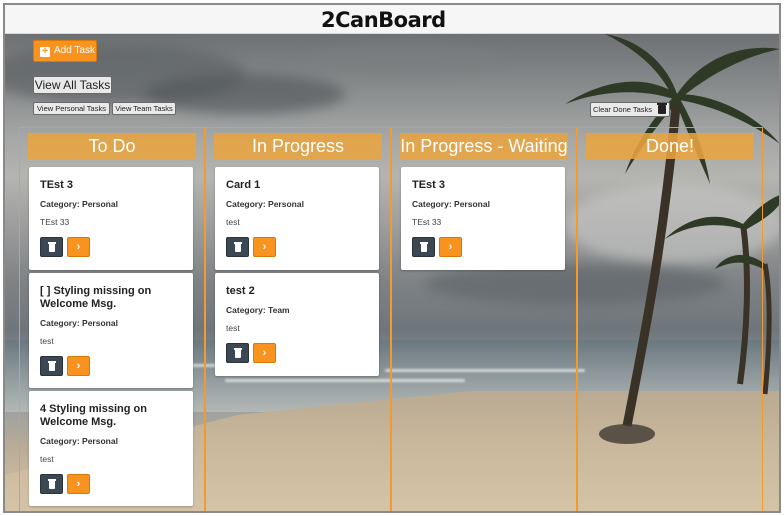 The width and height of the screenshot is (784, 516). I want to click on logo-text: 2CanBoard, so click(383, 20).